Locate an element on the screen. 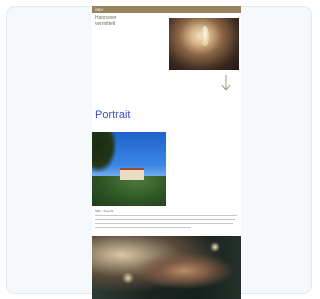  hero-image is located at coordinates (204, 44).